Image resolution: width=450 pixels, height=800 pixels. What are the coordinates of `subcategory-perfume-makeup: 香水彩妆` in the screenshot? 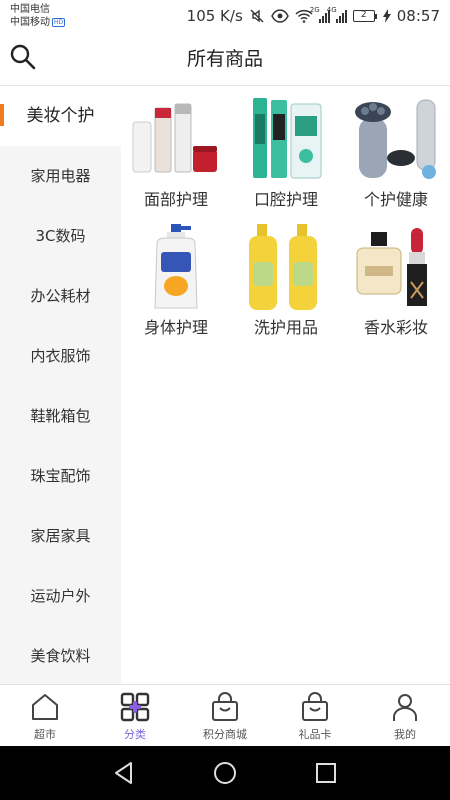 It's located at (395, 286).